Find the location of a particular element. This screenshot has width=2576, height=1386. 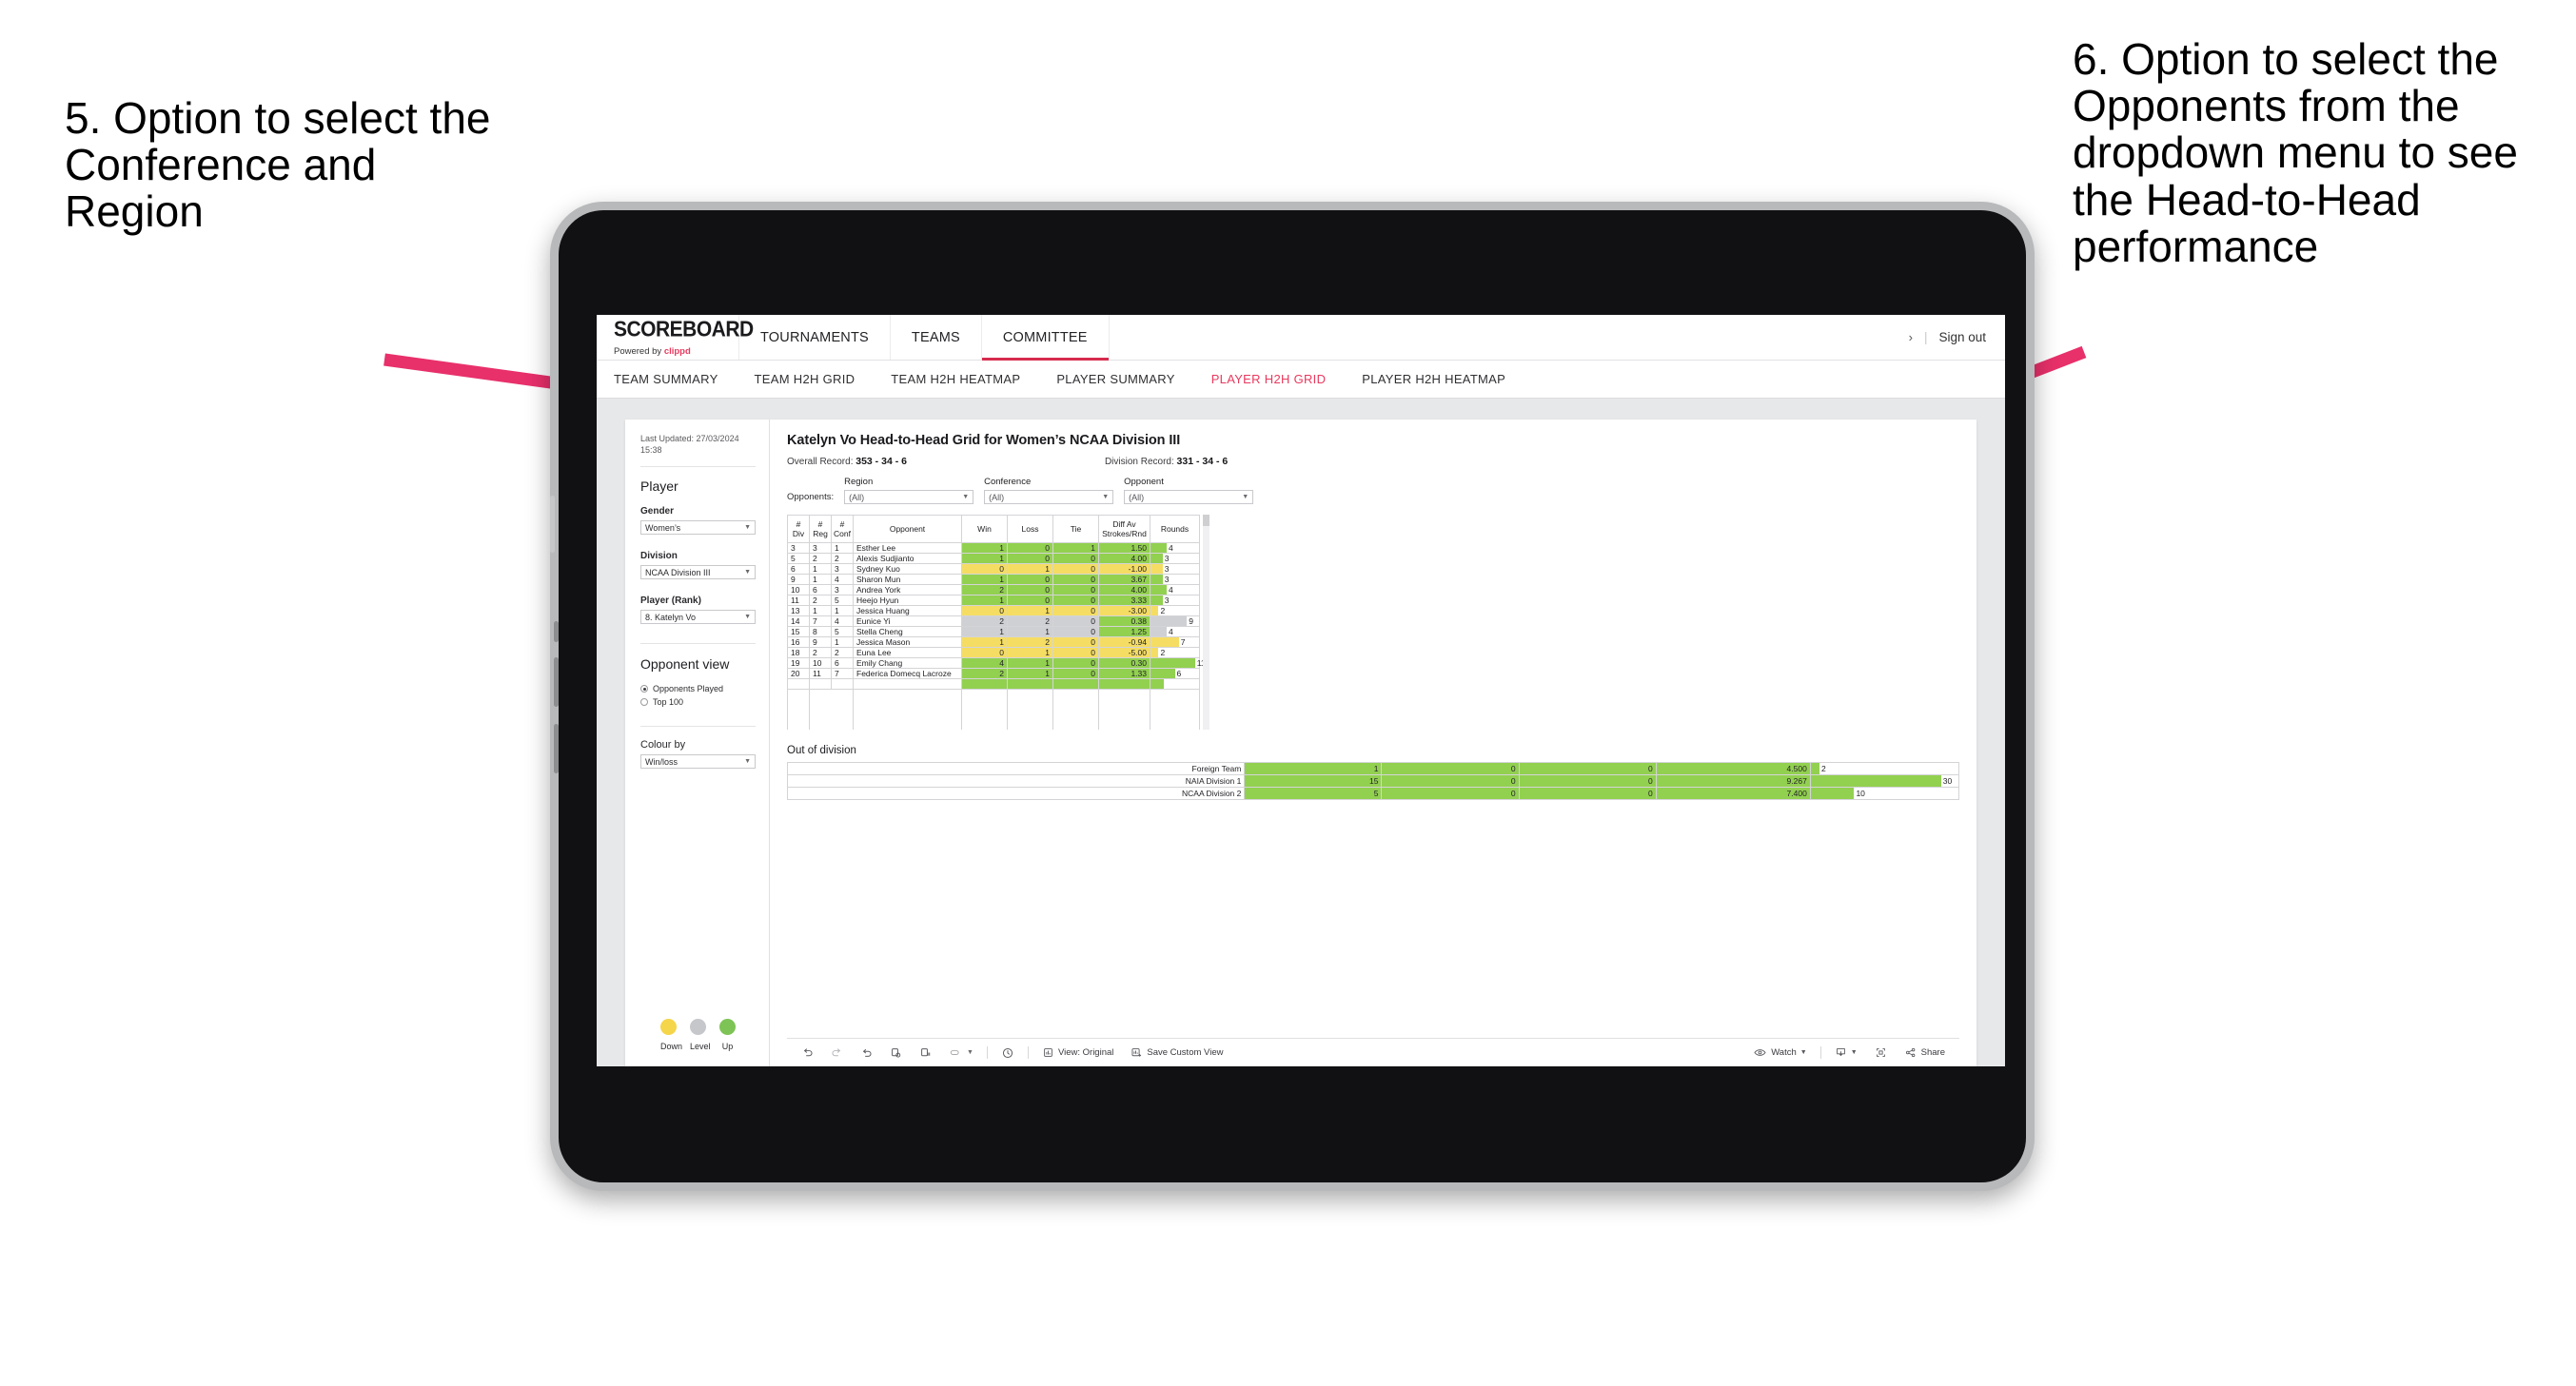

opponent-select: (All) ▼ is located at coordinates (1189, 497).